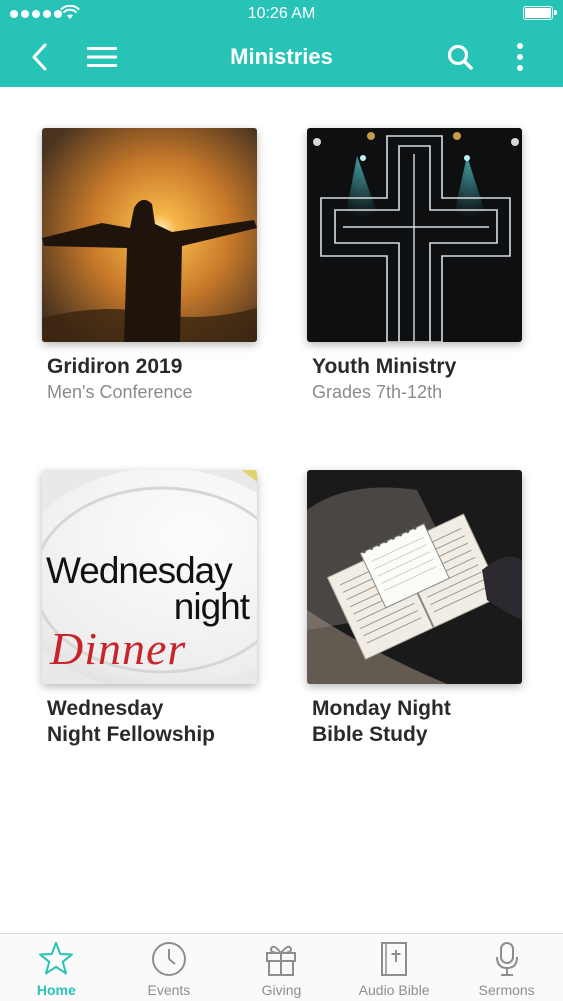  Describe the element at coordinates (105, 708) in the screenshot. I see `ministry-title-line-1: Wednesday` at that location.